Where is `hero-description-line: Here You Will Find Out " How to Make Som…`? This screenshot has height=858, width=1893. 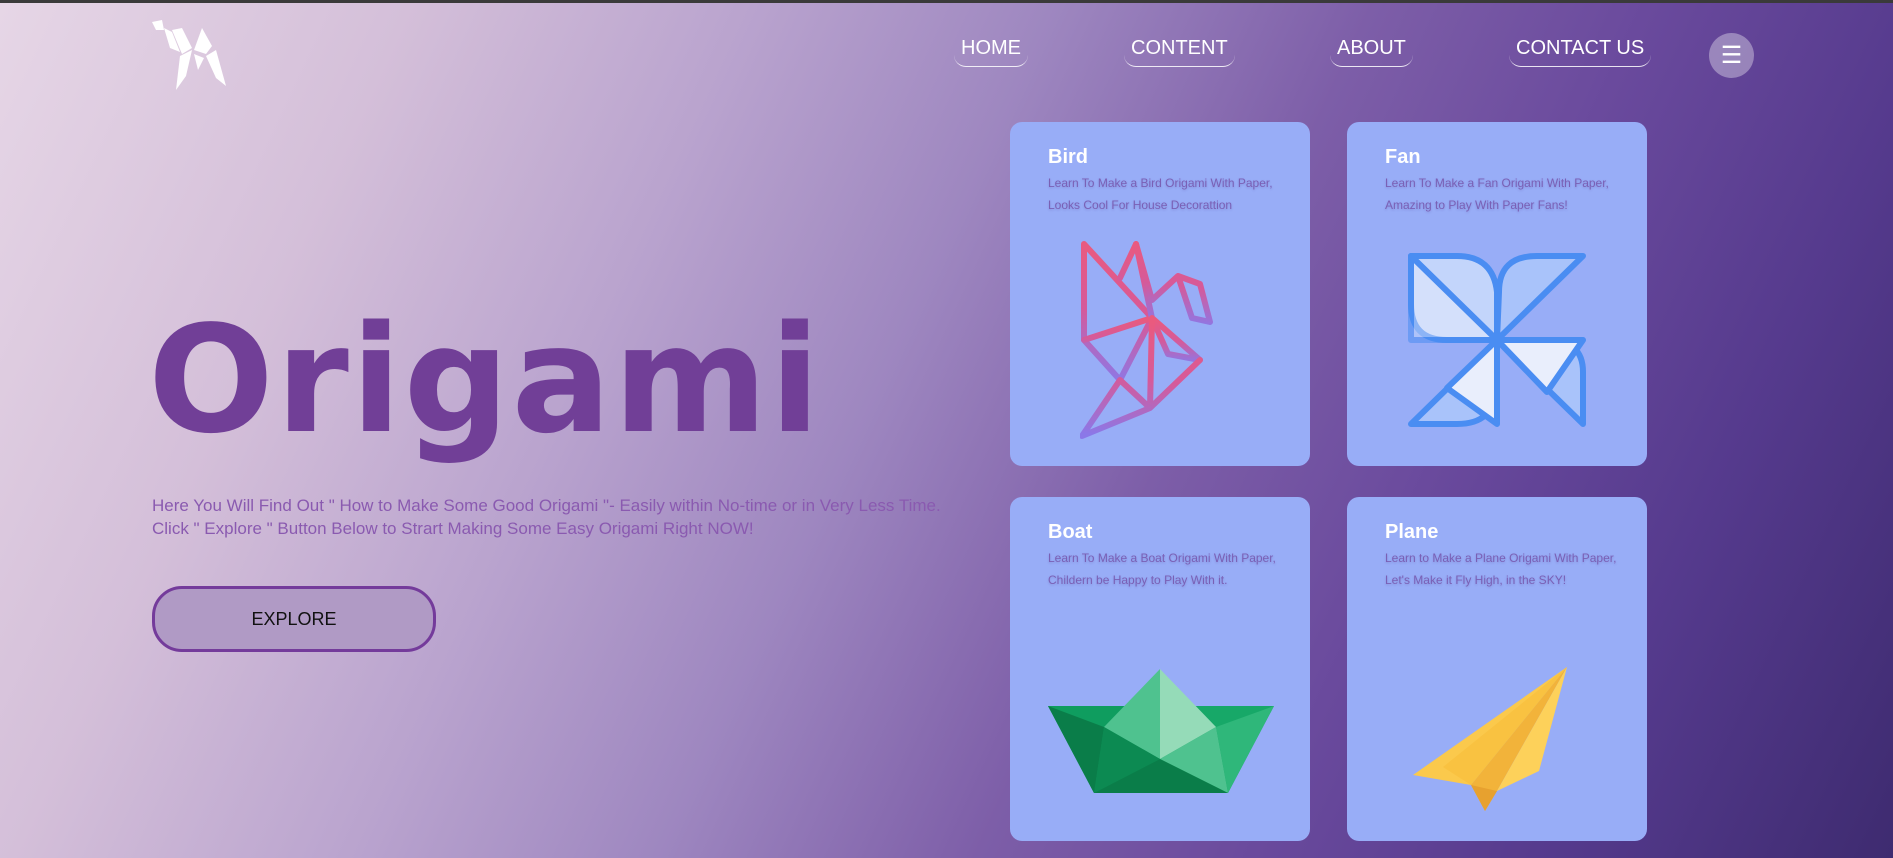 hero-description-line: Here You Will Find Out " How to Make Som… is located at coordinates (546, 505).